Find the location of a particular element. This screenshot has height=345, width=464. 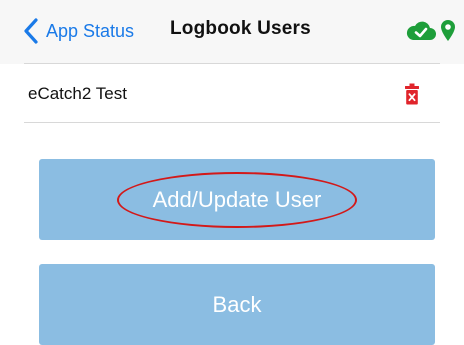

status-indicators is located at coordinates (430, 31).